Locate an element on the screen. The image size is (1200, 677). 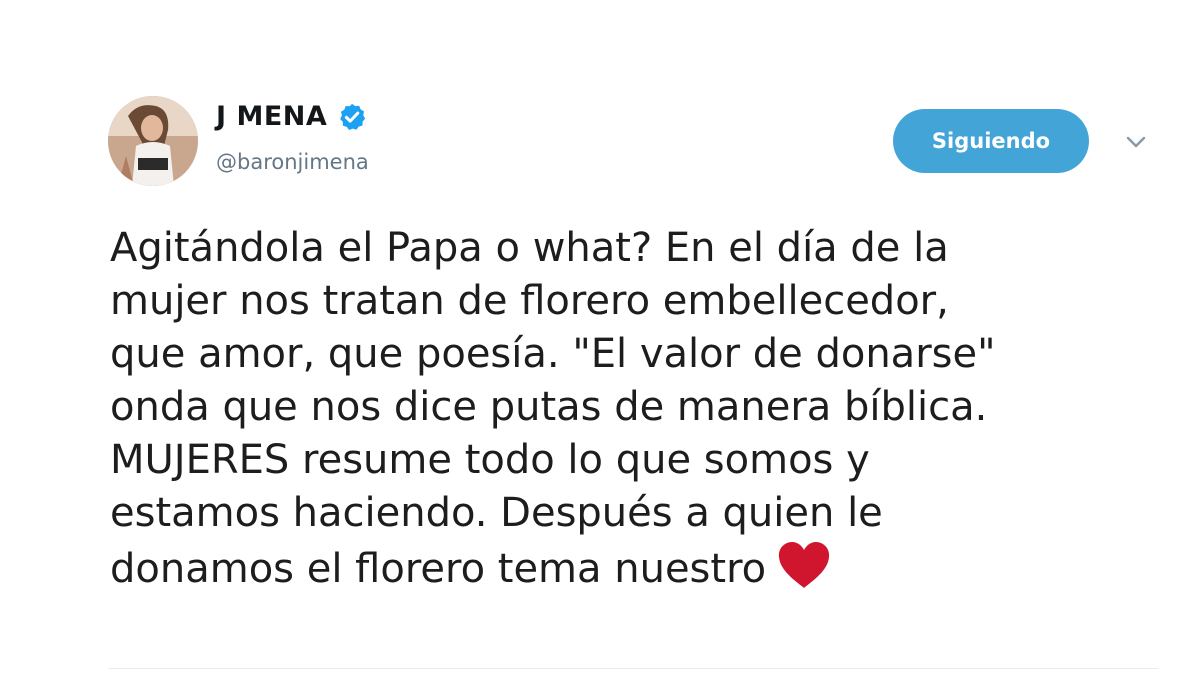
chevron-down-icon is located at coordinates (1136, 142).